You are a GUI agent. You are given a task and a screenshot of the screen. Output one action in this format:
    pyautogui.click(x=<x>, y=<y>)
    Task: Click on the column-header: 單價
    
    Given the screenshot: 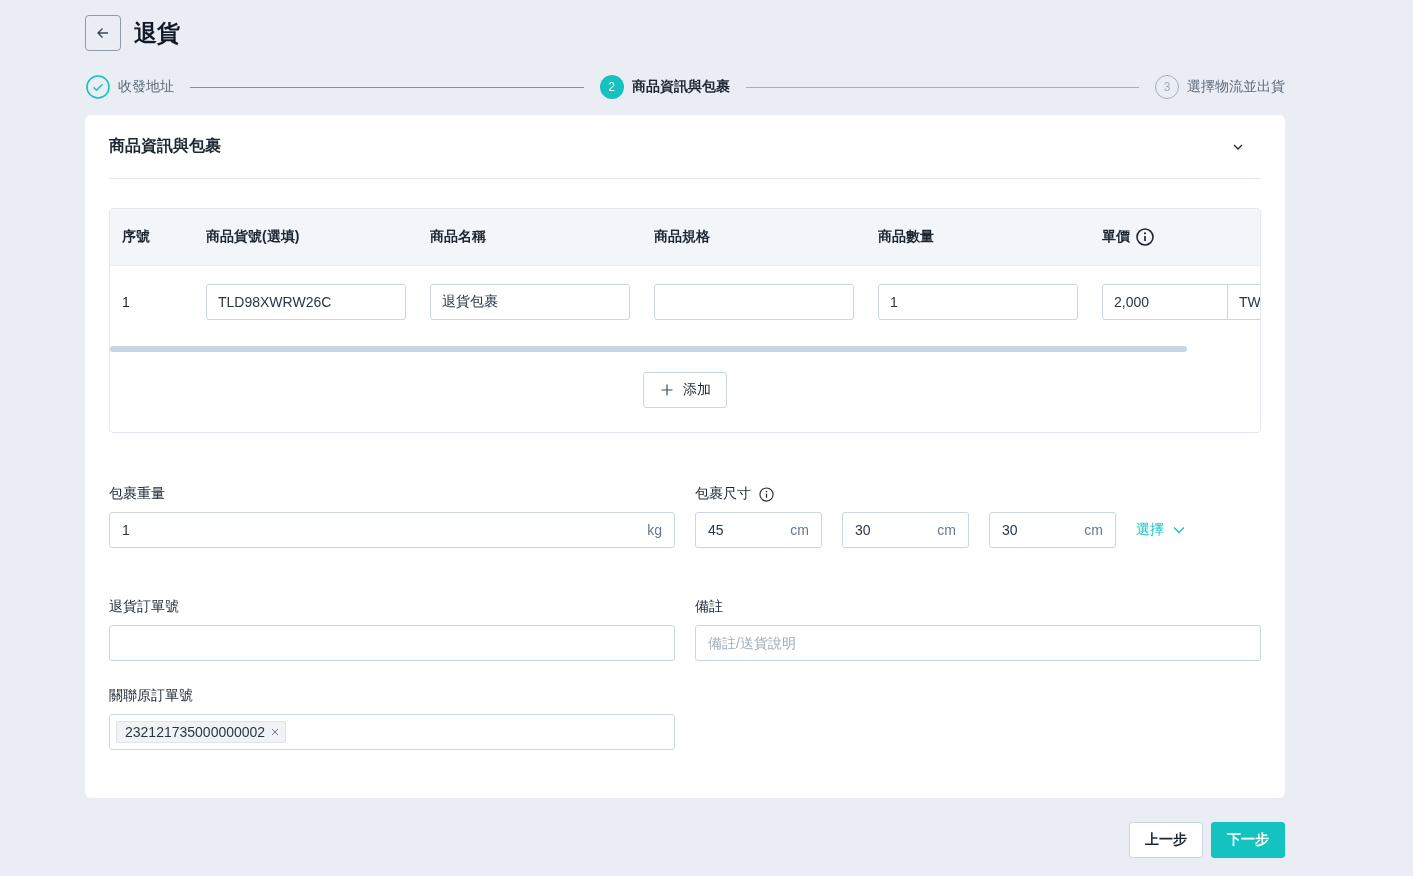 What is the action you would take?
    pyautogui.click(x=1116, y=237)
    